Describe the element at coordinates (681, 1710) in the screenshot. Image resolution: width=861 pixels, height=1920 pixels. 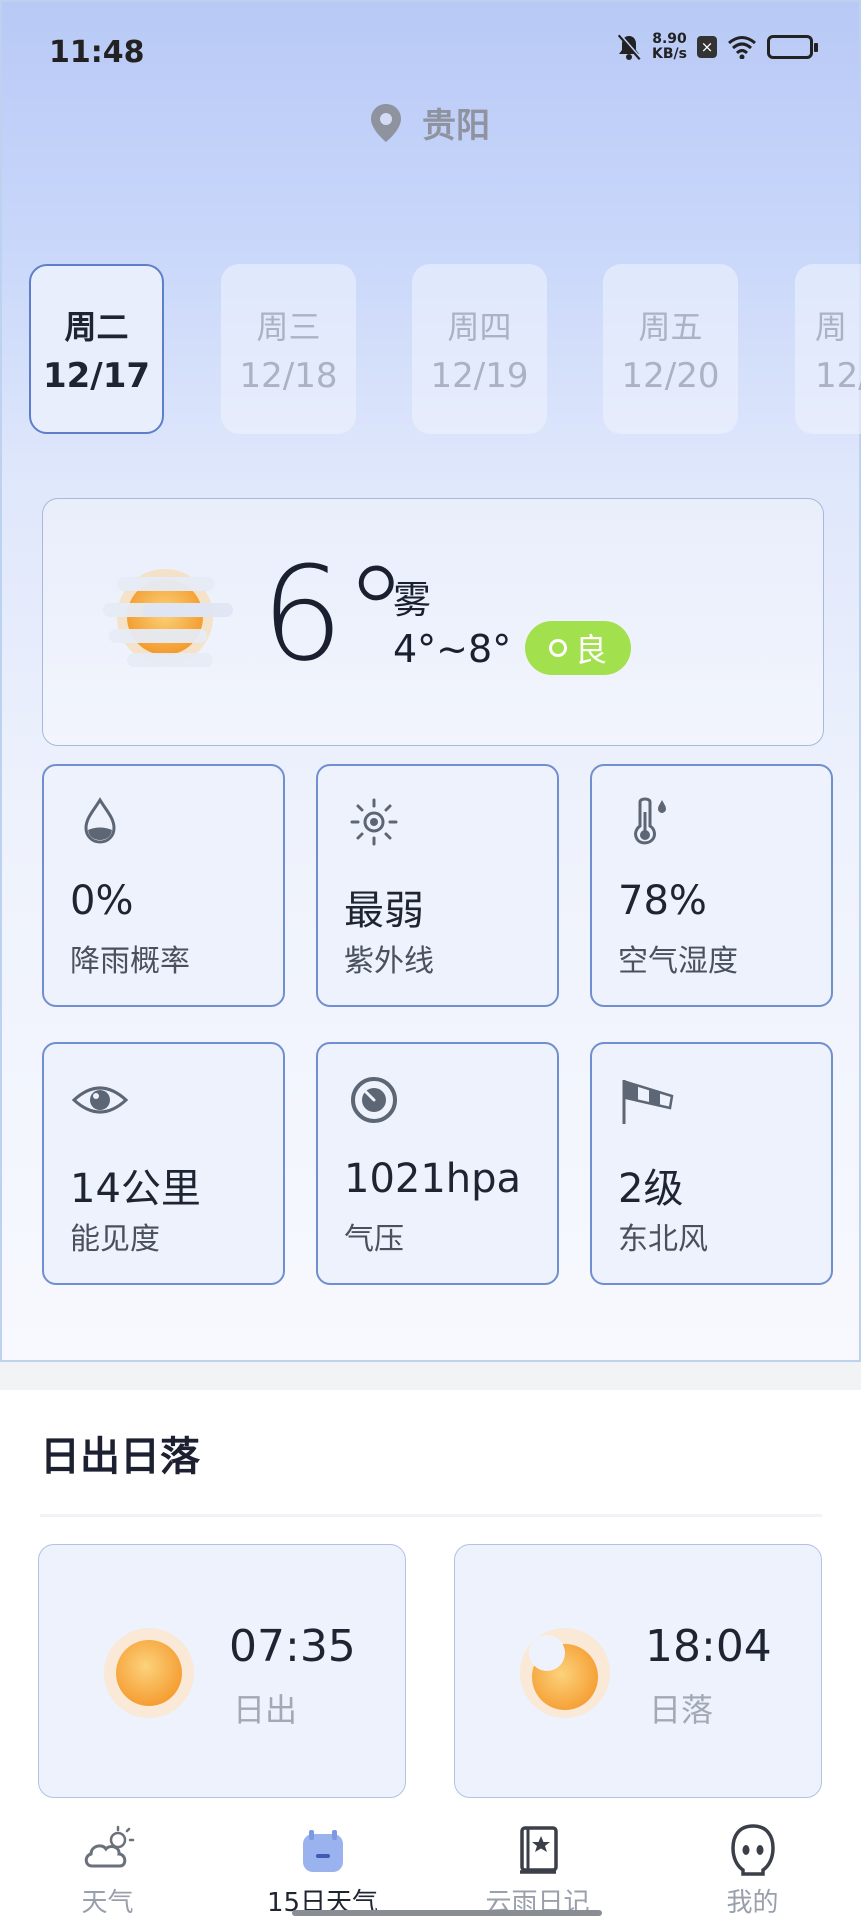
I see `sunset-label: 日落` at that location.